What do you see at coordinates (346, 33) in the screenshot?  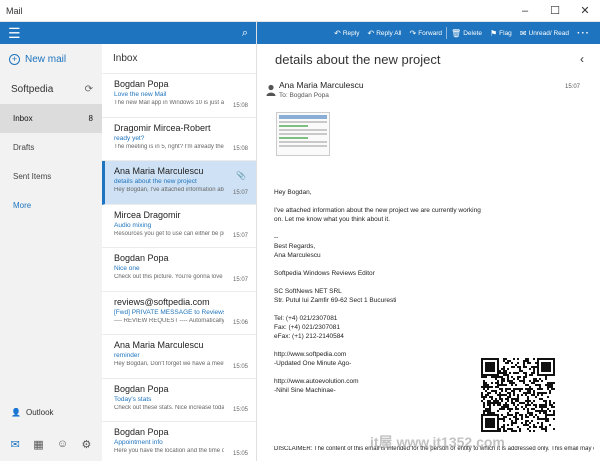 I see `reply-button: ↶ Reply` at bounding box center [346, 33].